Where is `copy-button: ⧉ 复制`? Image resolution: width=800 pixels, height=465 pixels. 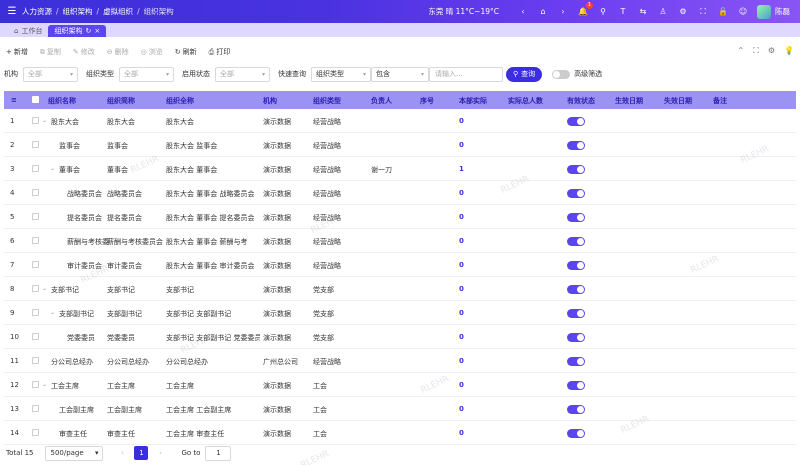 copy-button: ⧉ 复制 is located at coordinates (50, 52).